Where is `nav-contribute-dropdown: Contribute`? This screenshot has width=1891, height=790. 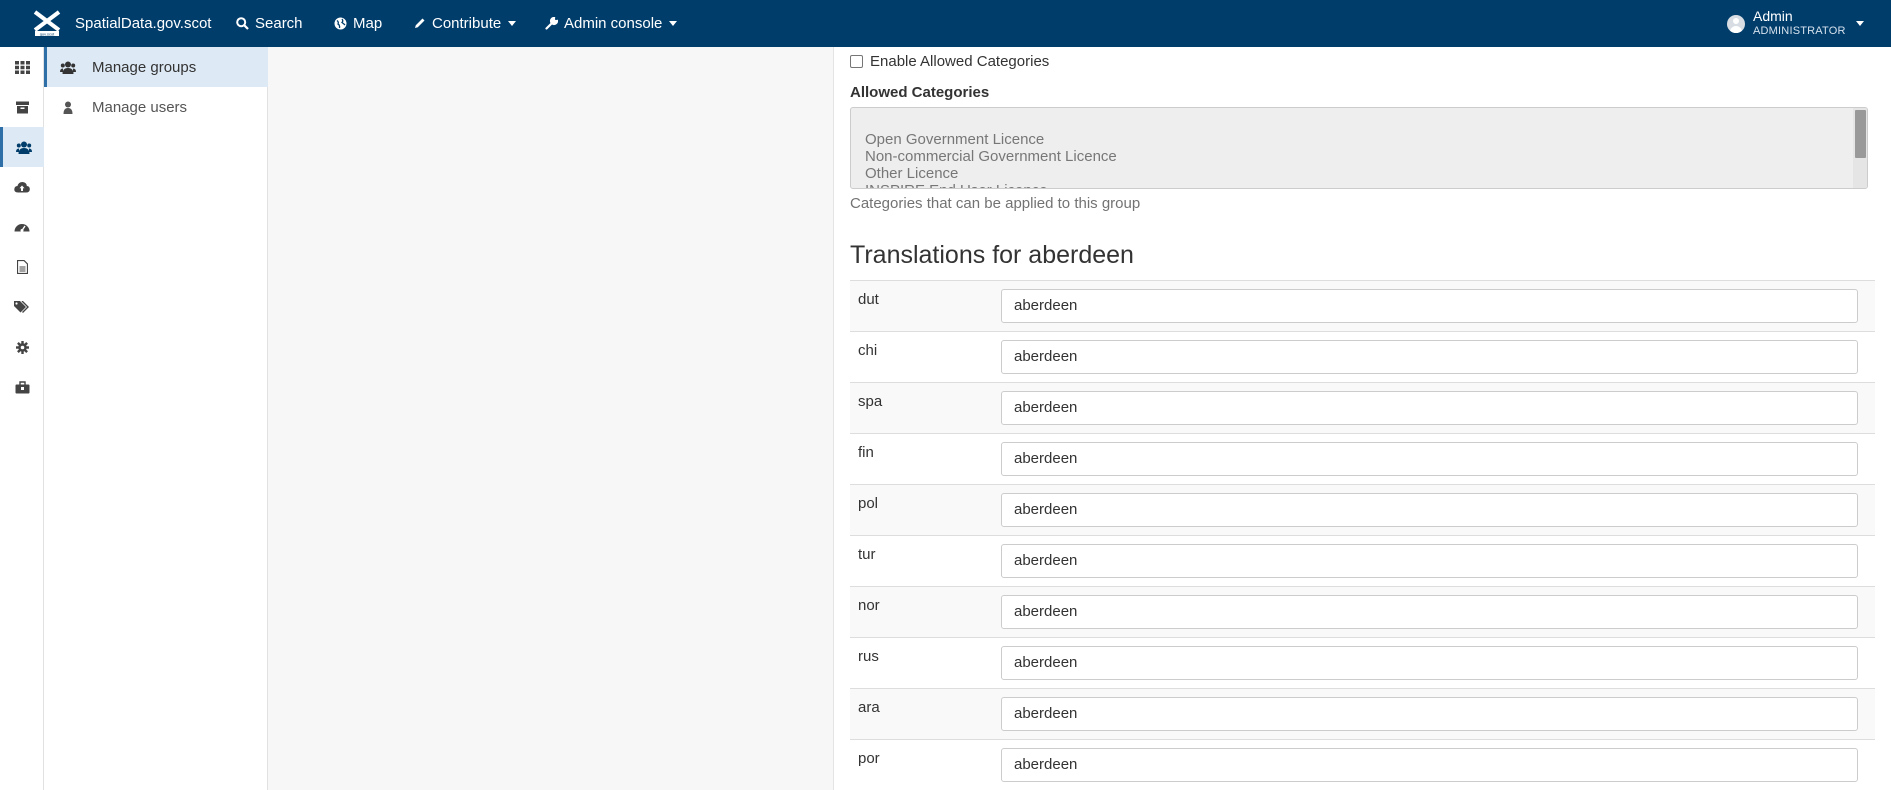
nav-contribute-dropdown: Contribute is located at coordinates (465, 23).